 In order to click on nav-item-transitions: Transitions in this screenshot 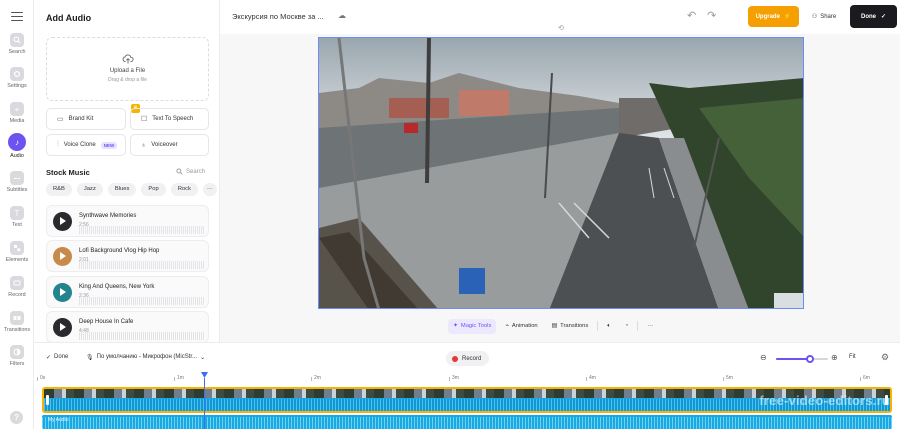, I will do `click(17, 322)`.